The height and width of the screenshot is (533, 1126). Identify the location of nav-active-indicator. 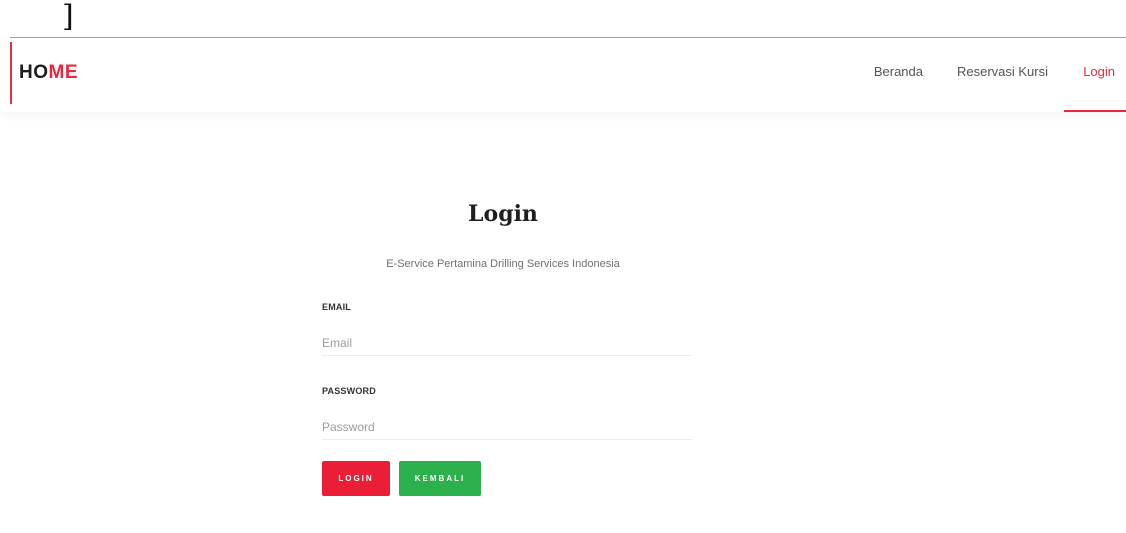
(1095, 111).